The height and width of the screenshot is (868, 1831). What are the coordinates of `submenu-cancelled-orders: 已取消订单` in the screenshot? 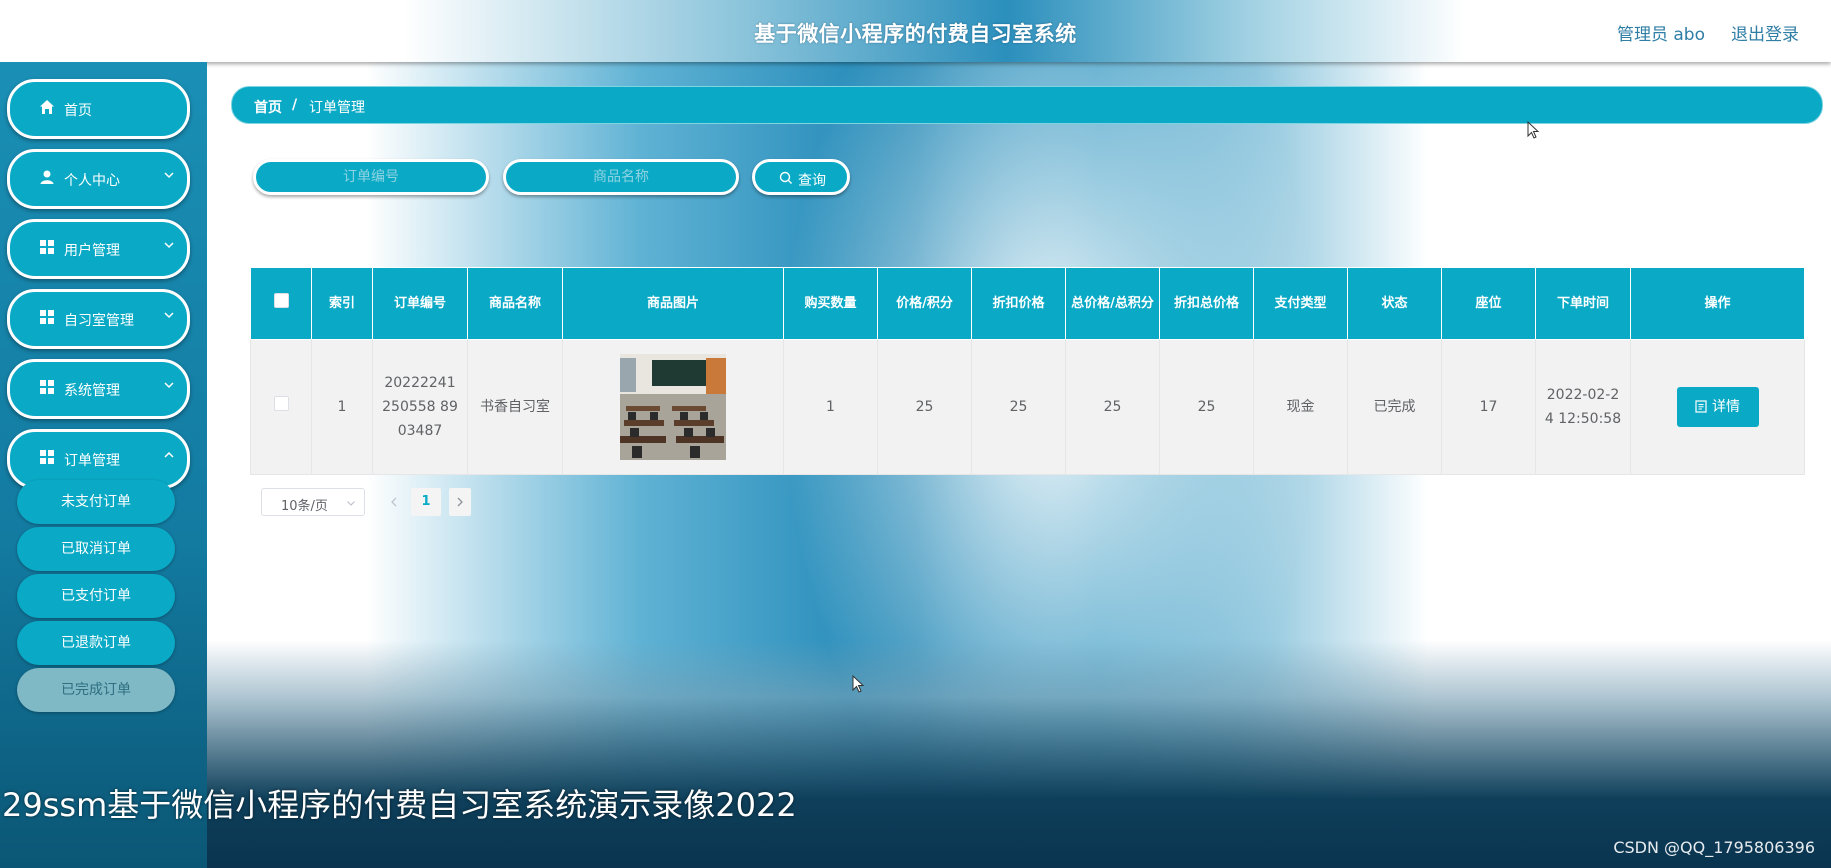 It's located at (96, 549).